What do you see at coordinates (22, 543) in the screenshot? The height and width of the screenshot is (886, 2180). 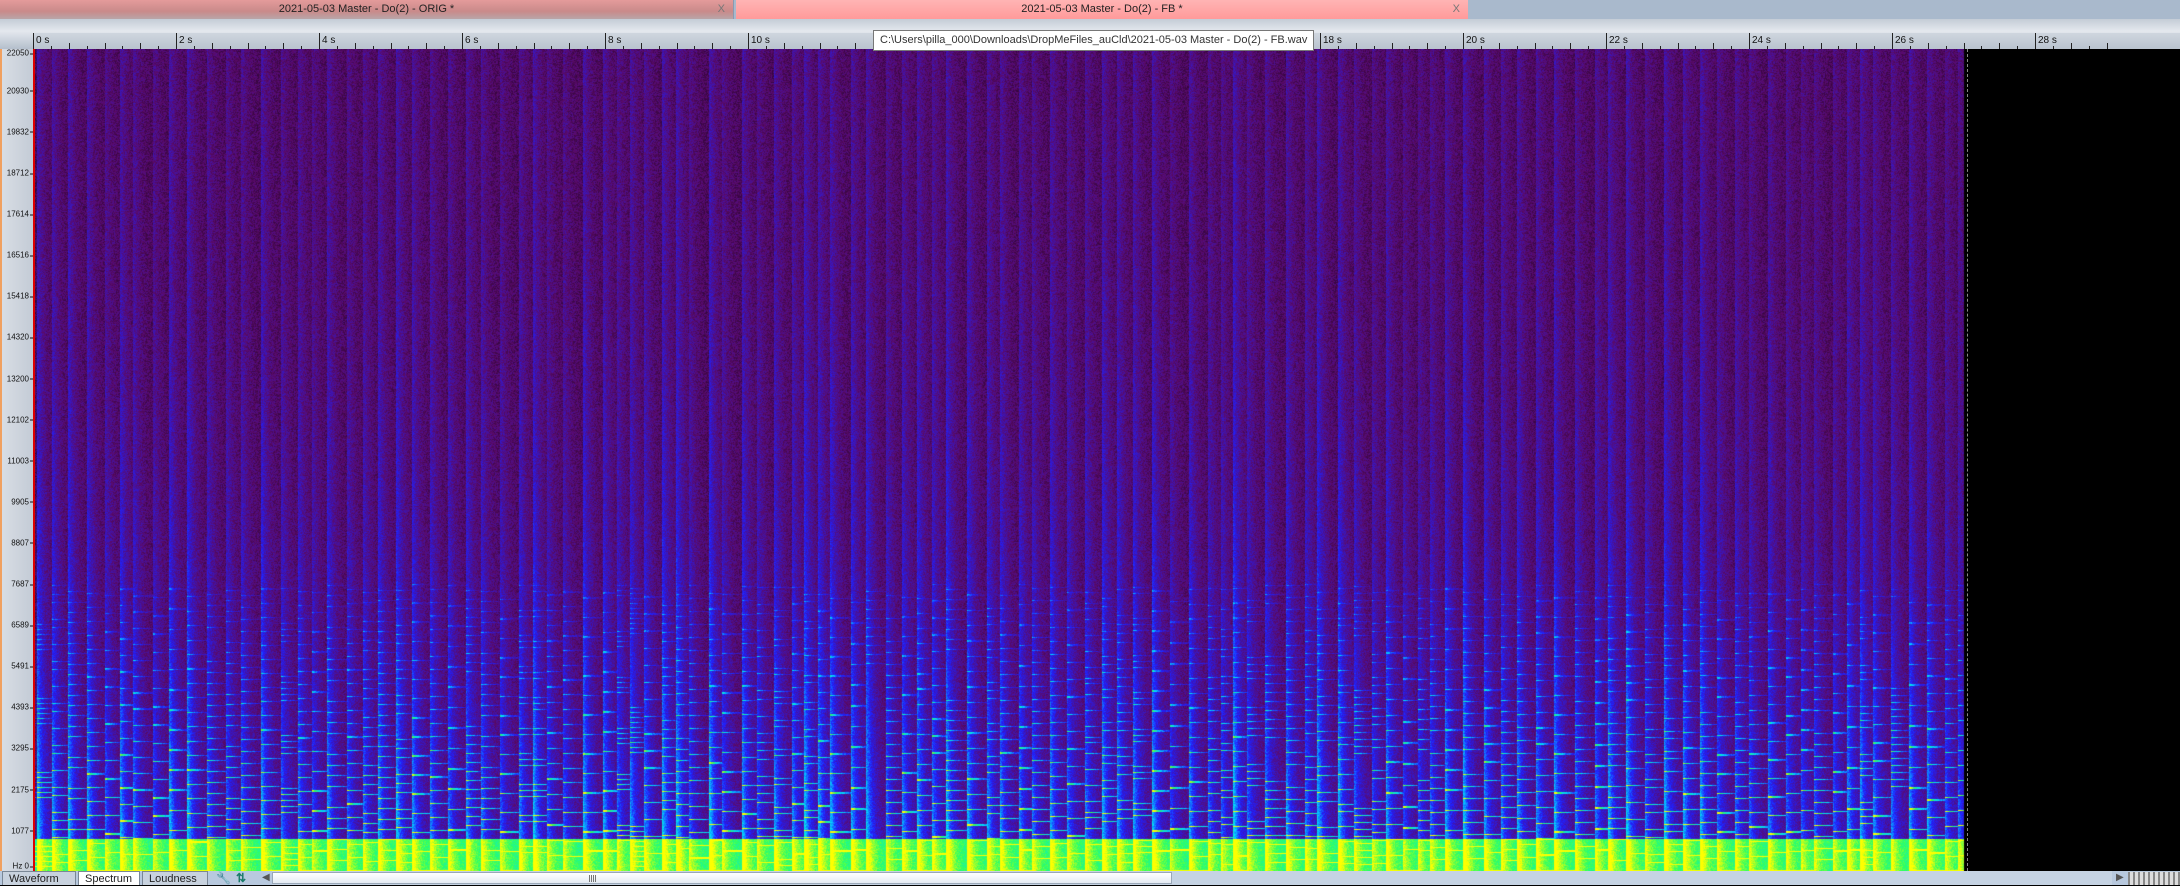 I see `frequency-tick-label: 8807` at bounding box center [22, 543].